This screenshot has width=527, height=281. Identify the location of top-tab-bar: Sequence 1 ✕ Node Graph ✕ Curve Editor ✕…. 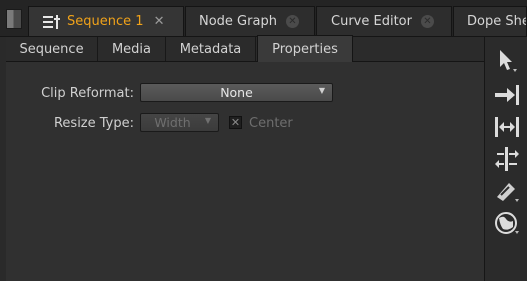
(263, 18).